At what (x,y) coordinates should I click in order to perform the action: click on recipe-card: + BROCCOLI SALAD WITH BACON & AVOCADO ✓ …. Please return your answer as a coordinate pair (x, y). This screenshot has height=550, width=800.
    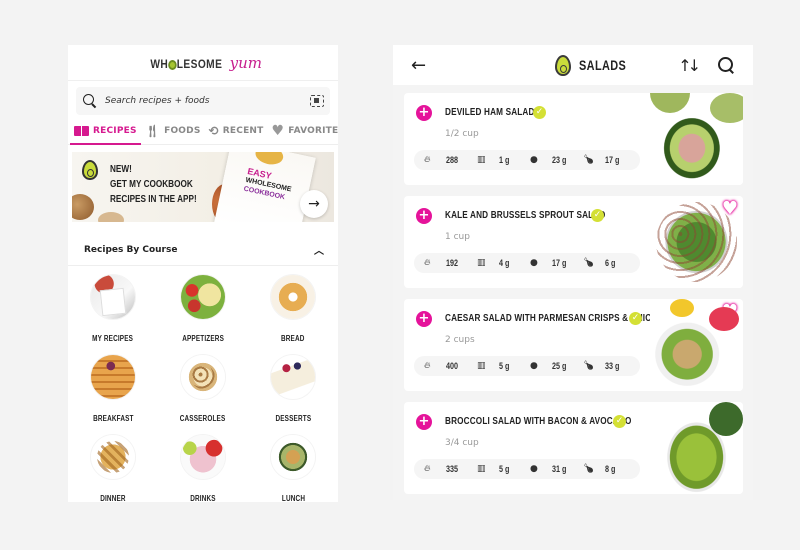
    Looking at the image, I should click on (573, 448).